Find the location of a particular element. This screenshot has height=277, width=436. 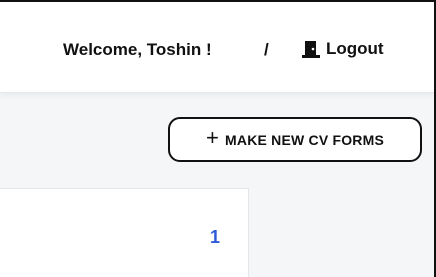

logout-link: Logout is located at coordinates (343, 49).